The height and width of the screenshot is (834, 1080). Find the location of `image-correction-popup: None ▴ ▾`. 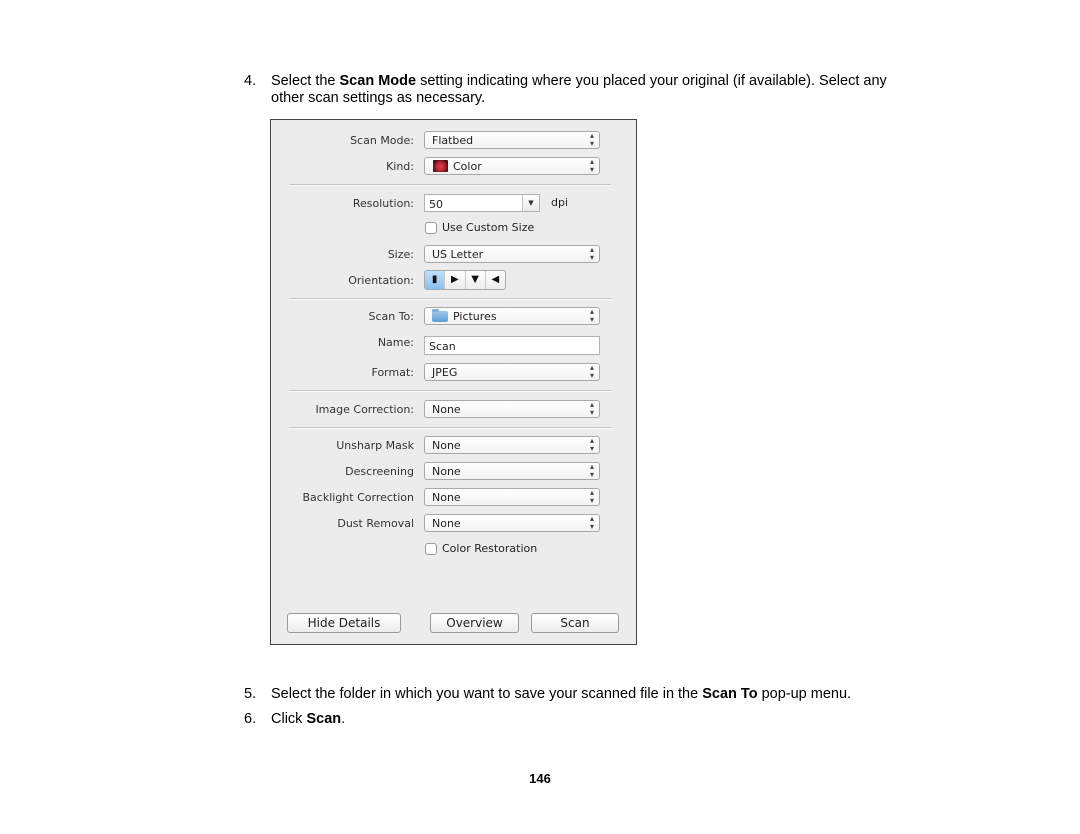

image-correction-popup: None ▴ ▾ is located at coordinates (512, 409).